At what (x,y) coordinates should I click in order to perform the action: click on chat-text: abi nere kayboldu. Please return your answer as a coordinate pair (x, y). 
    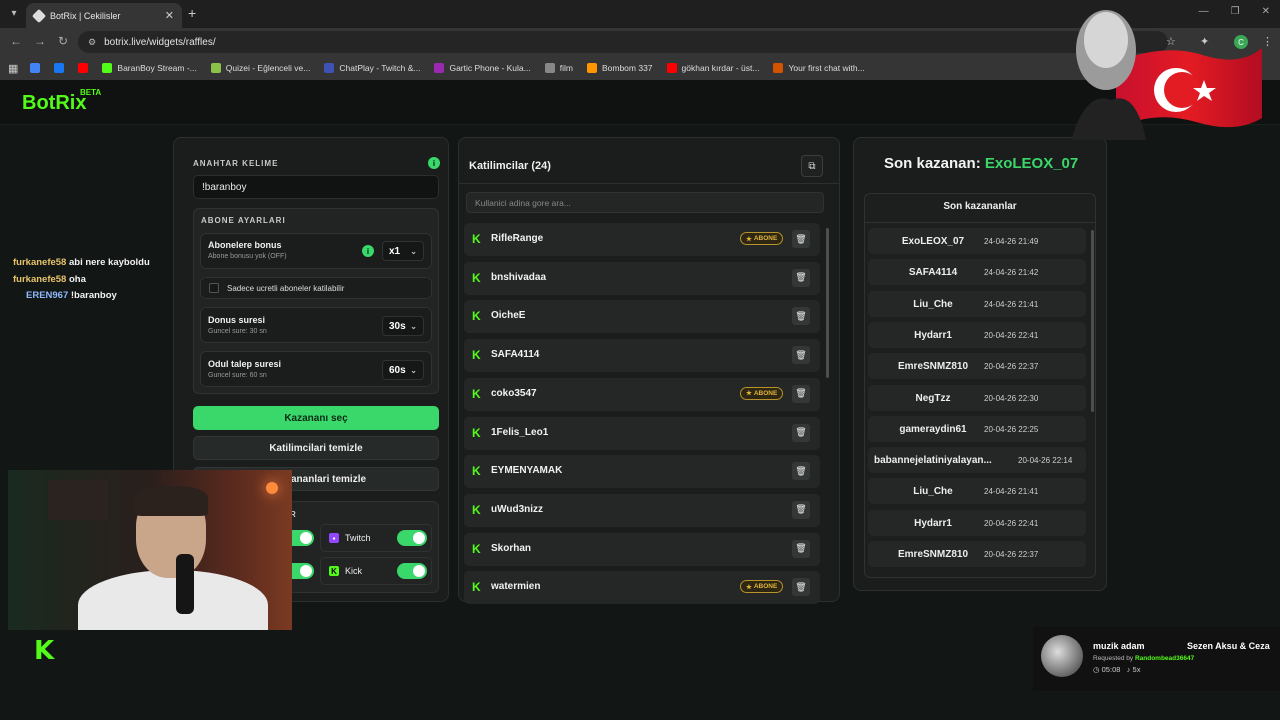
    Looking at the image, I should click on (109, 262).